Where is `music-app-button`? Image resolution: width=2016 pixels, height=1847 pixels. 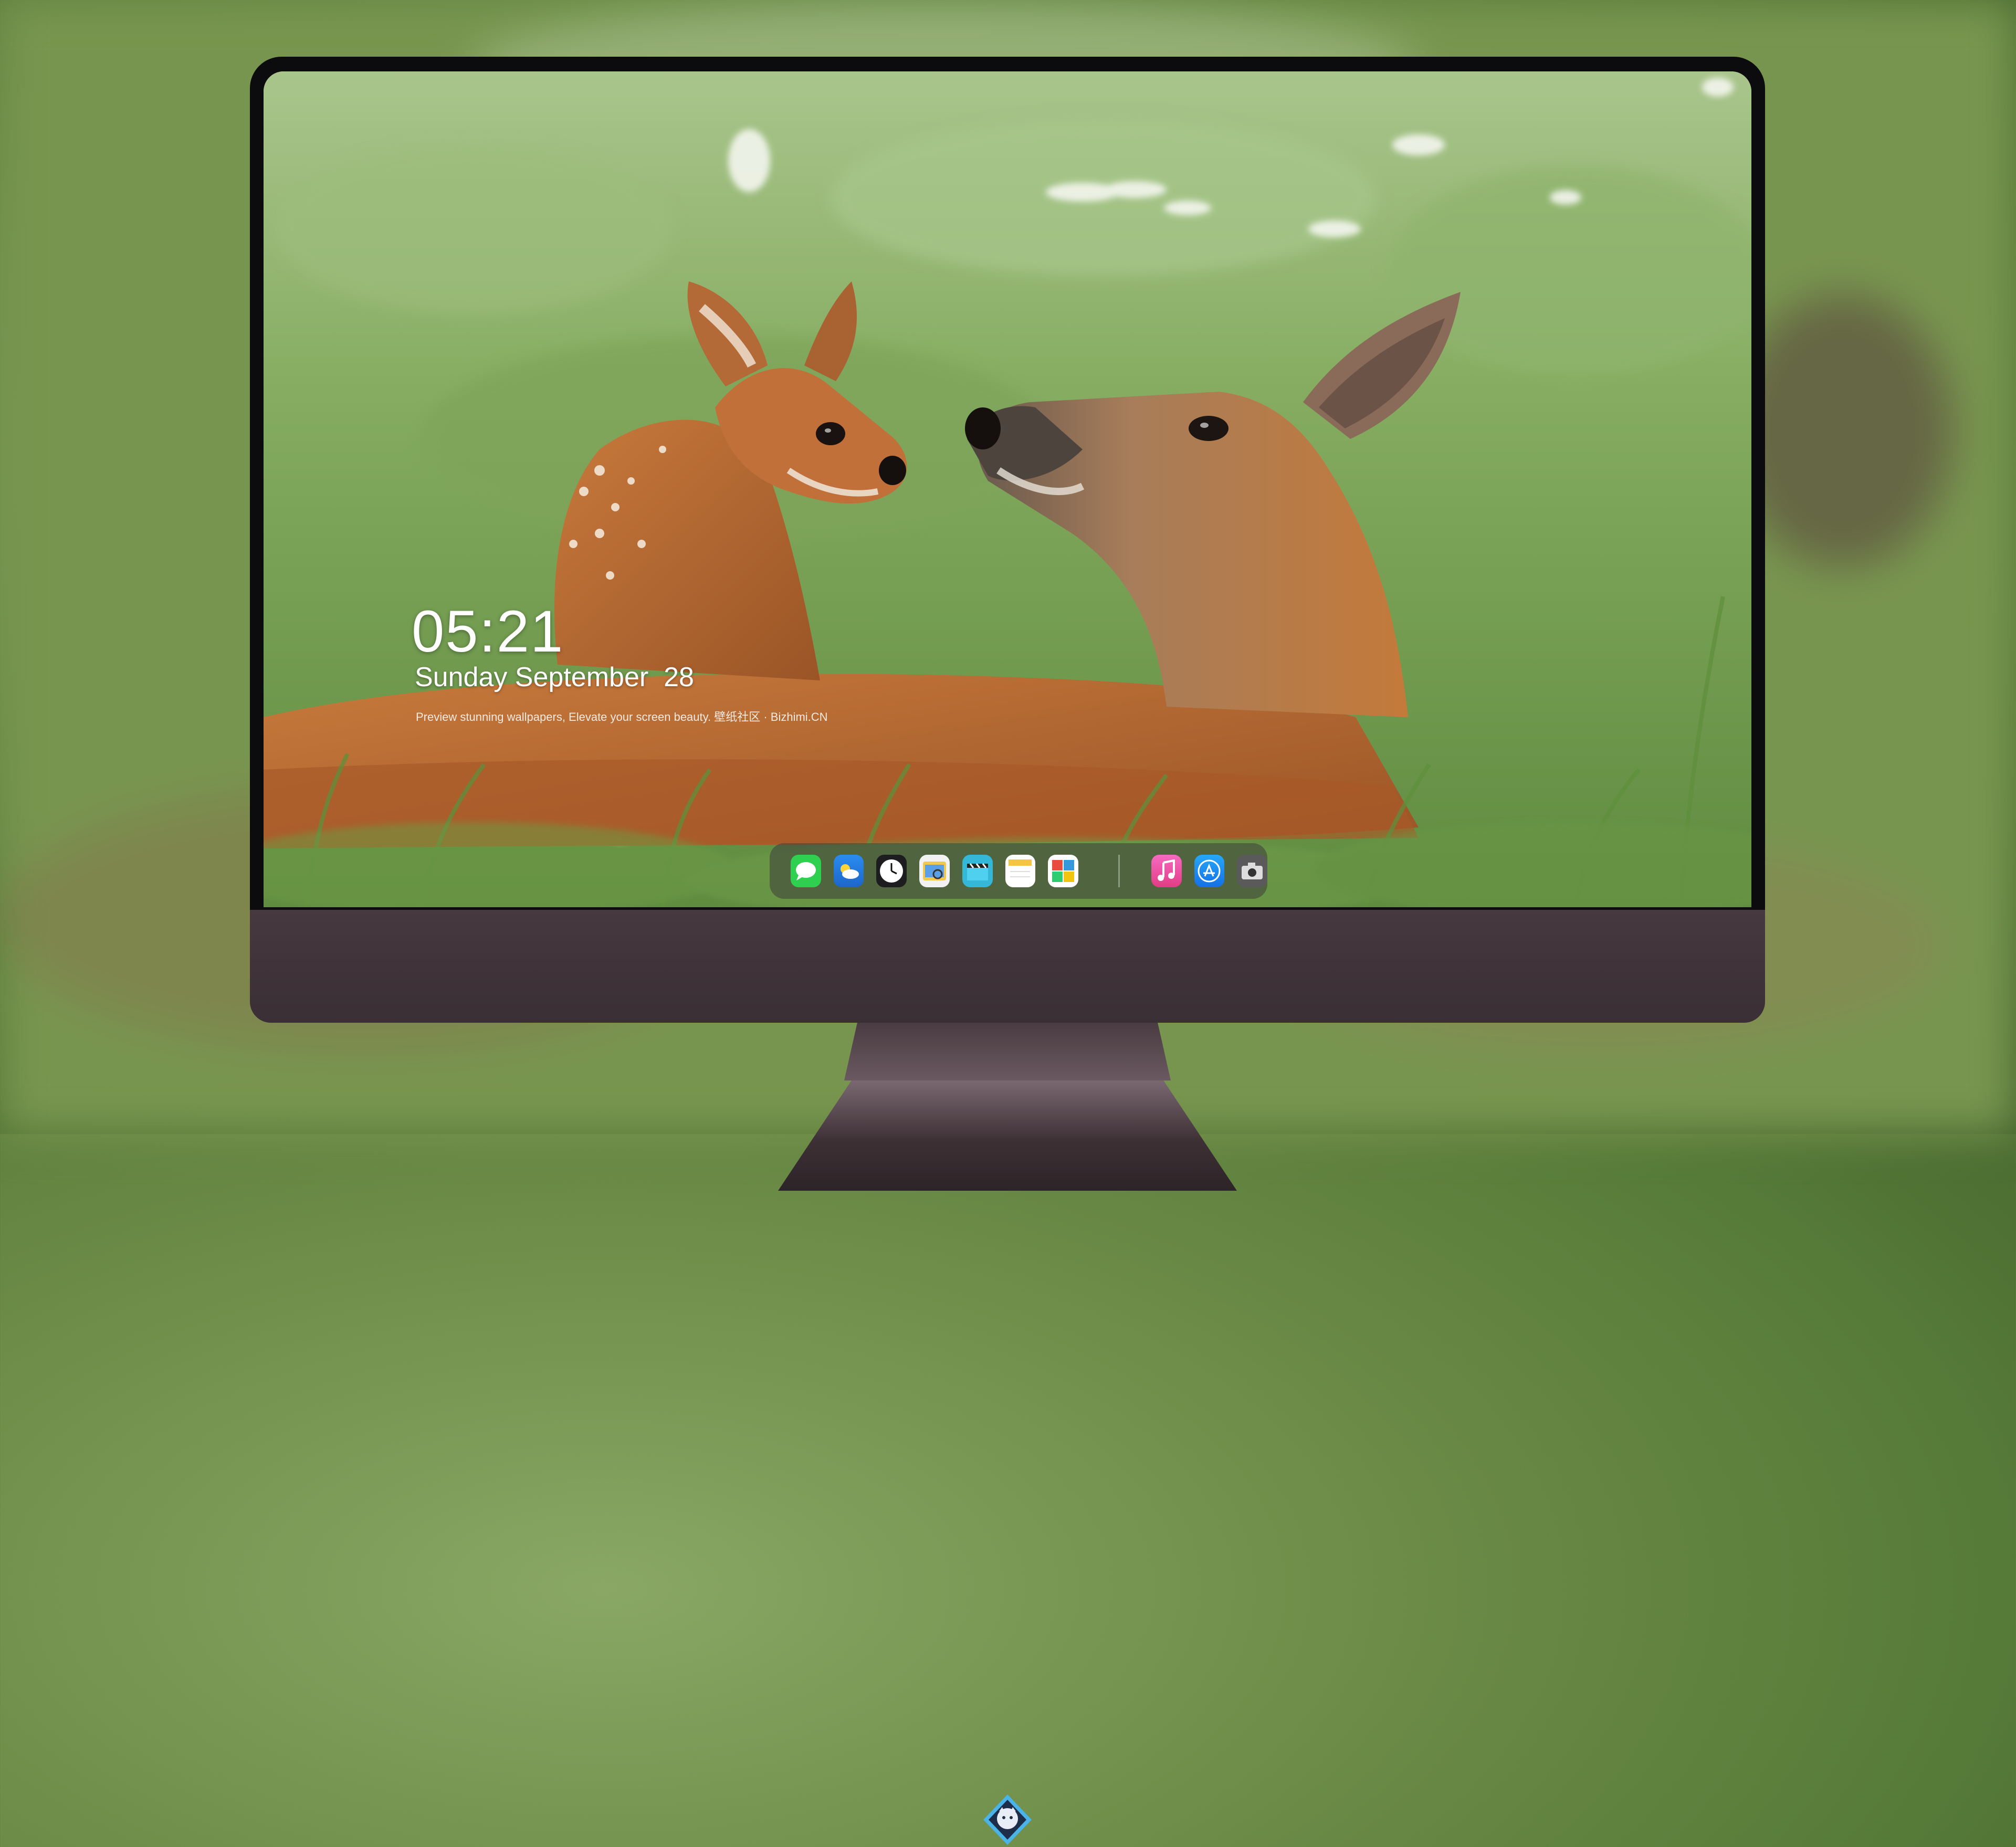
music-app-button is located at coordinates (1166, 871).